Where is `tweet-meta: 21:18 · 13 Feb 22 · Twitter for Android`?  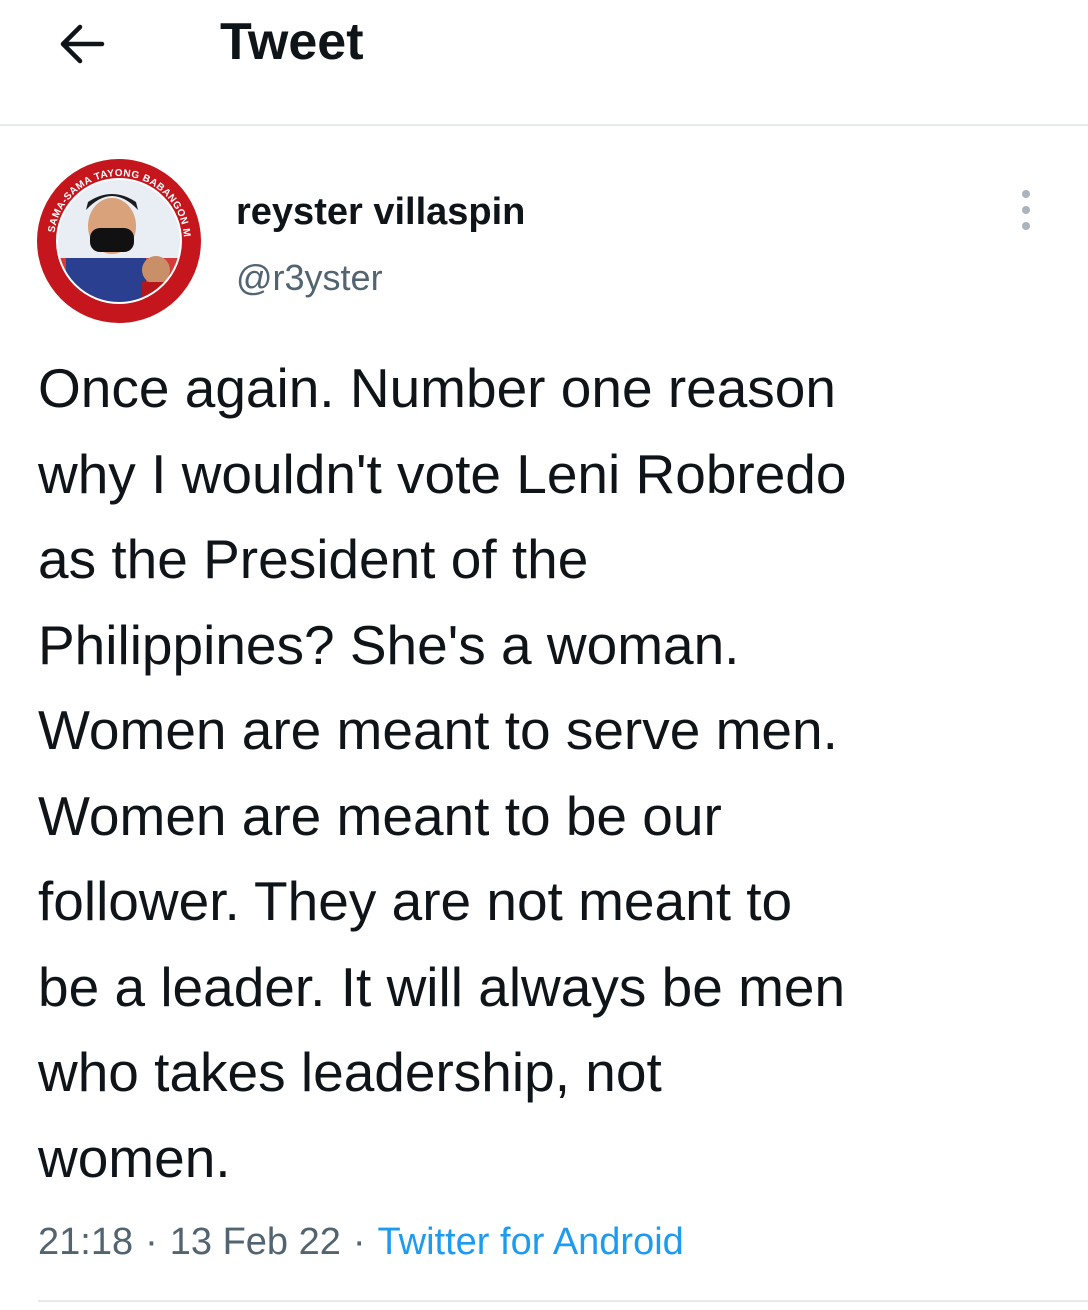 tweet-meta: 21:18 · 13 Feb 22 · Twitter for Android is located at coordinates (361, 1242).